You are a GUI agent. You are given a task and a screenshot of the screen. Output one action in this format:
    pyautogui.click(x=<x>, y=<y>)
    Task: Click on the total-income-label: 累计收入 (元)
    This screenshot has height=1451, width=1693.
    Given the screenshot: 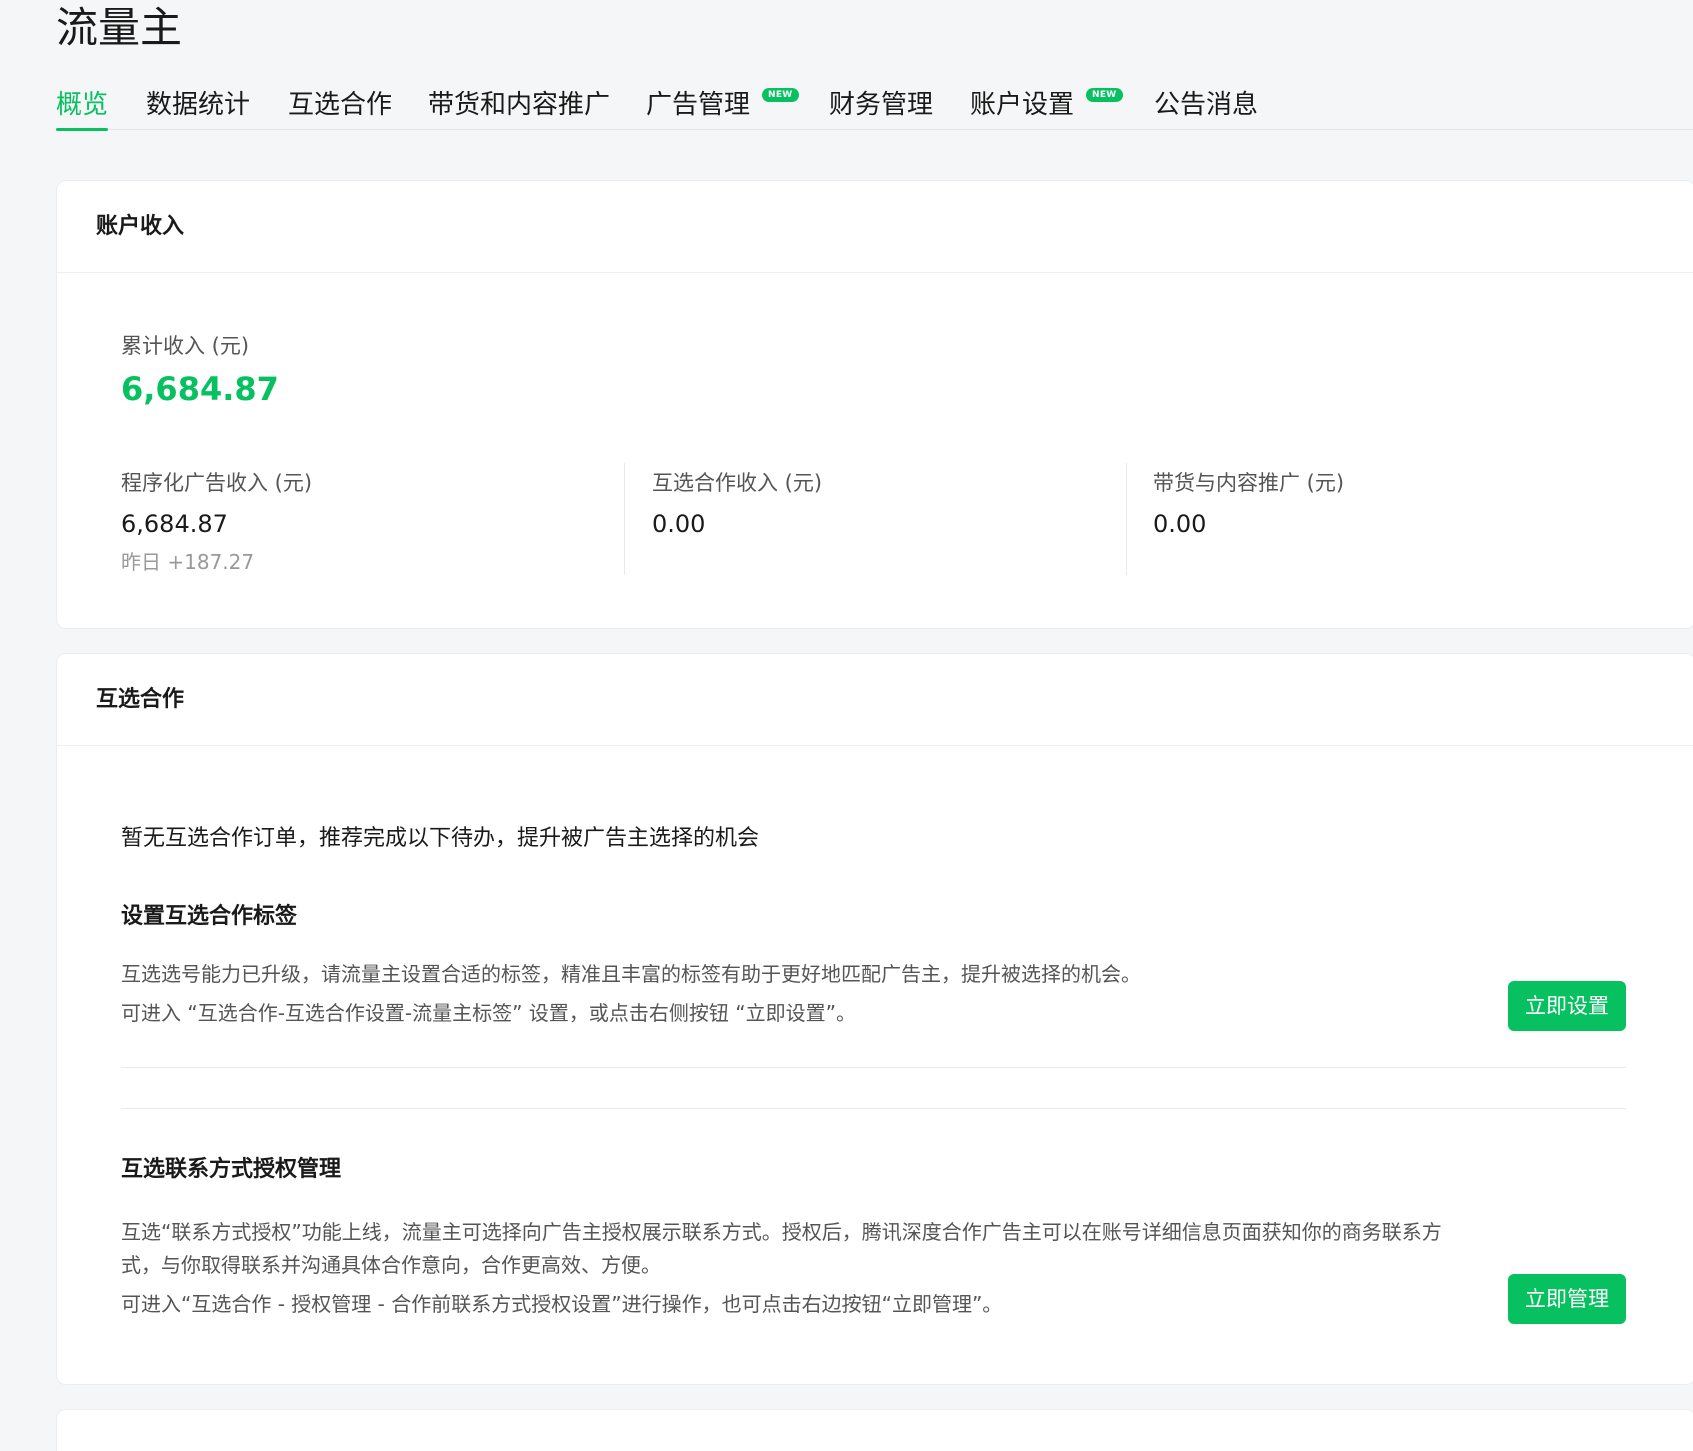 What is the action you would take?
    pyautogui.click(x=185, y=346)
    